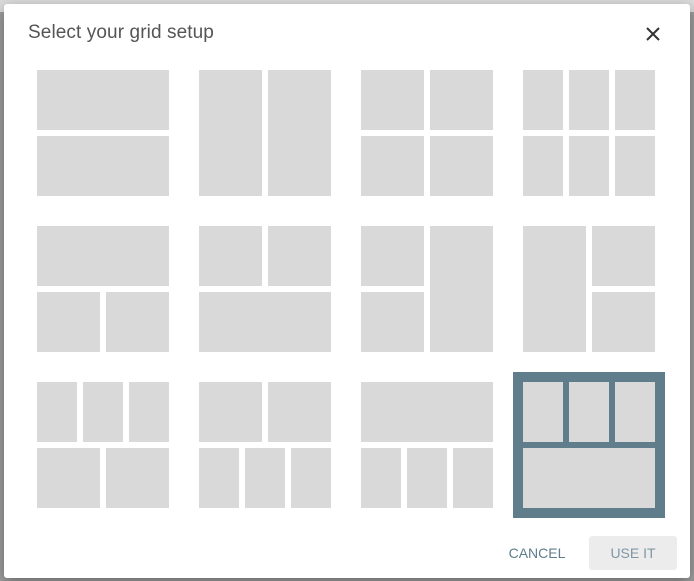 This screenshot has width=694, height=581. I want to click on layout-option-two-by-two, so click(427, 133).